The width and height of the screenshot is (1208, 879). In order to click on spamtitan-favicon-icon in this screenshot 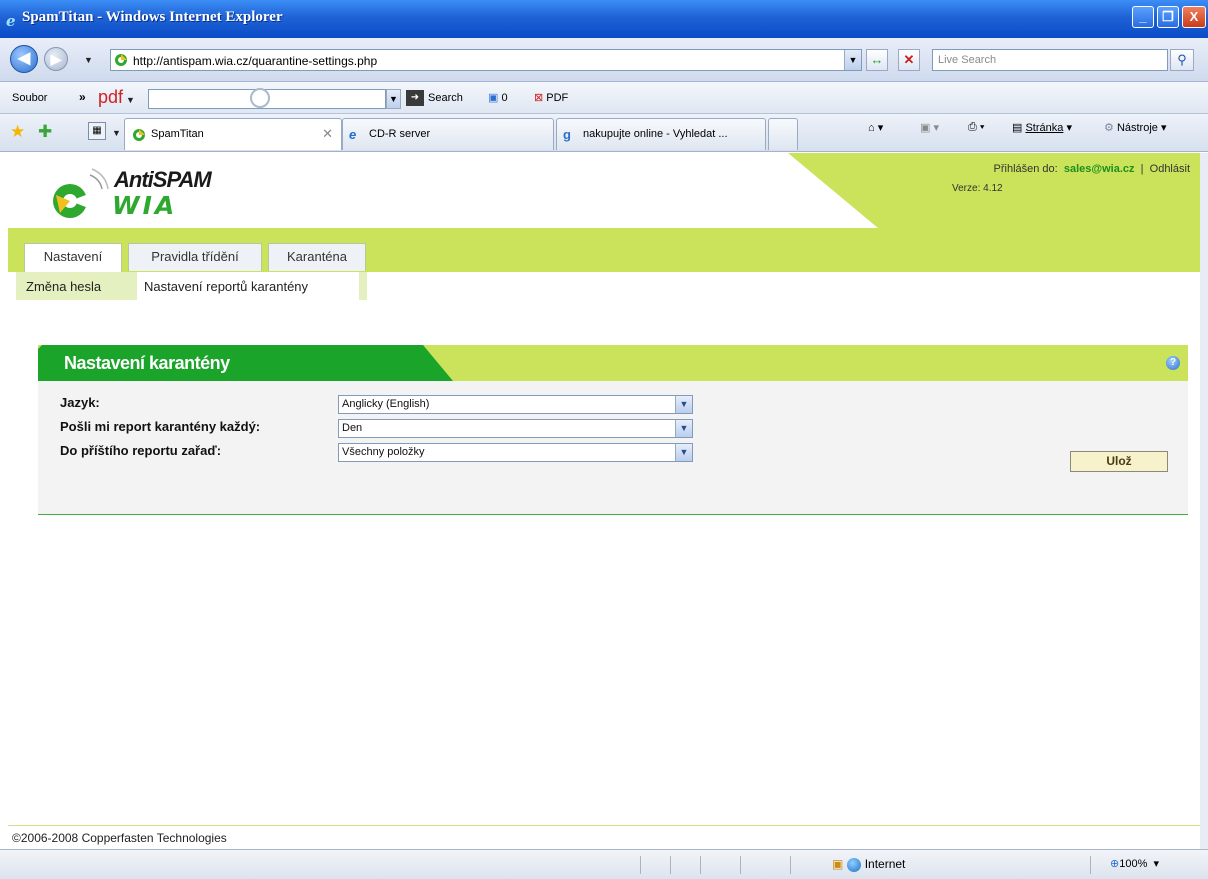, I will do `click(139, 135)`.